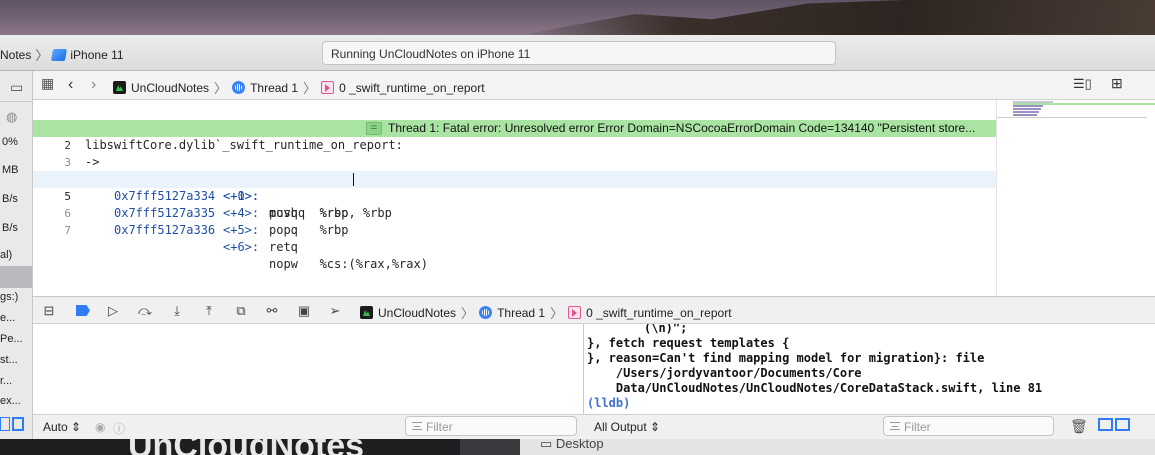 The height and width of the screenshot is (455, 1155). Describe the element at coordinates (579, 53) in the screenshot. I see `activity-status-field: Running UnCloudNotes on iPhone 11` at that location.